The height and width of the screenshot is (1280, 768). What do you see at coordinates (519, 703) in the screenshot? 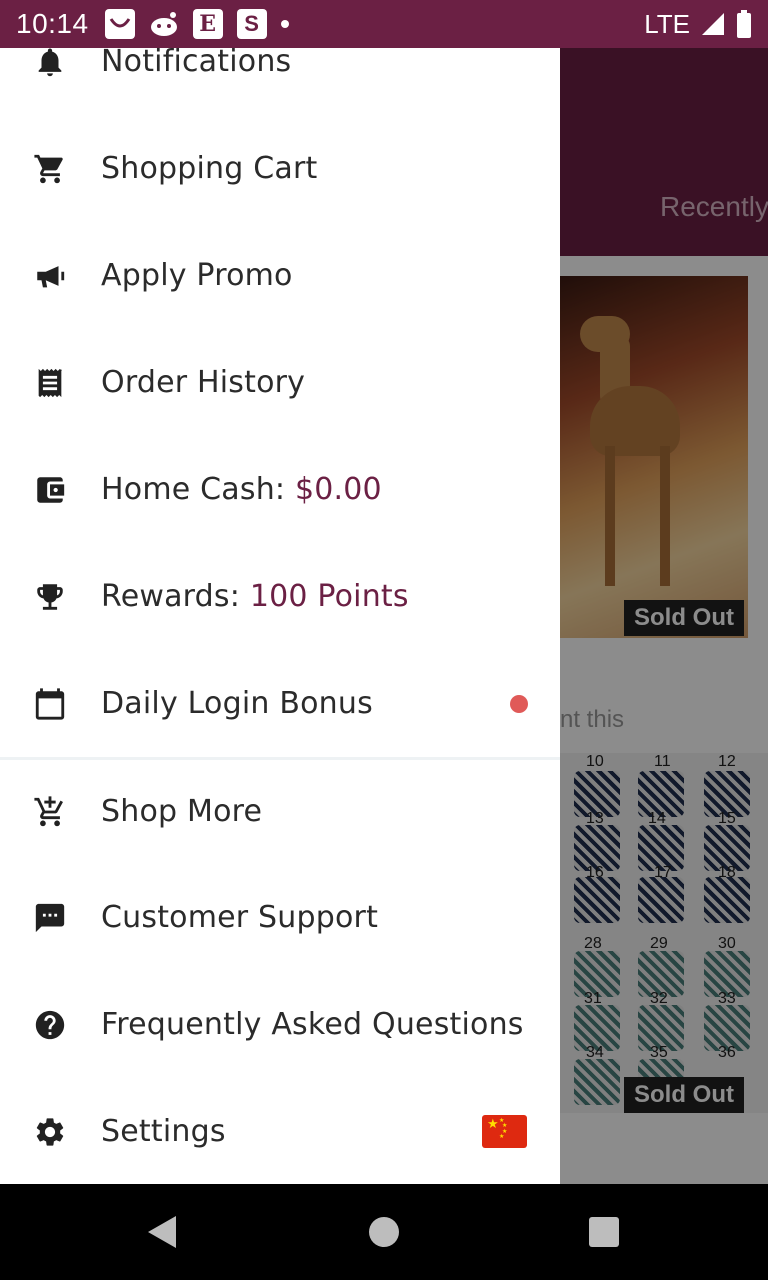
I see `notification-badge` at bounding box center [519, 703].